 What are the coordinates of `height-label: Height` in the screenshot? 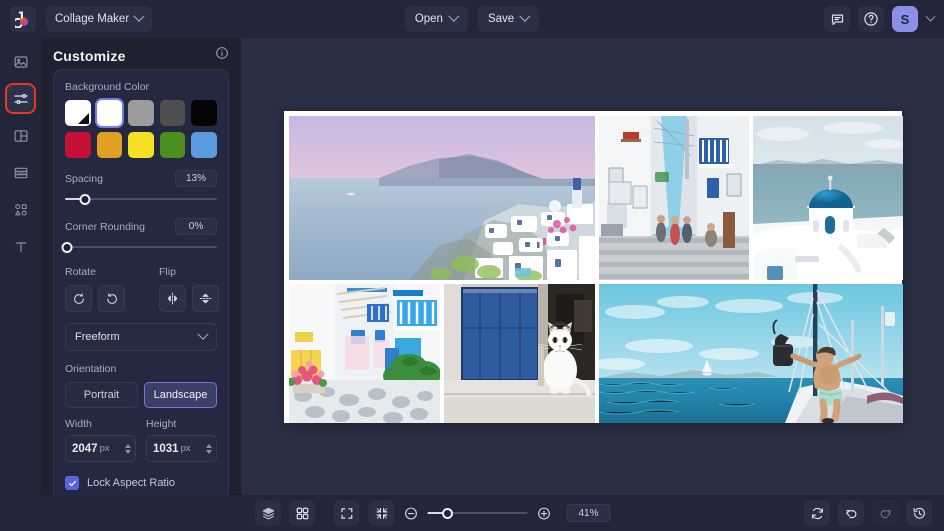 It's located at (161, 424).